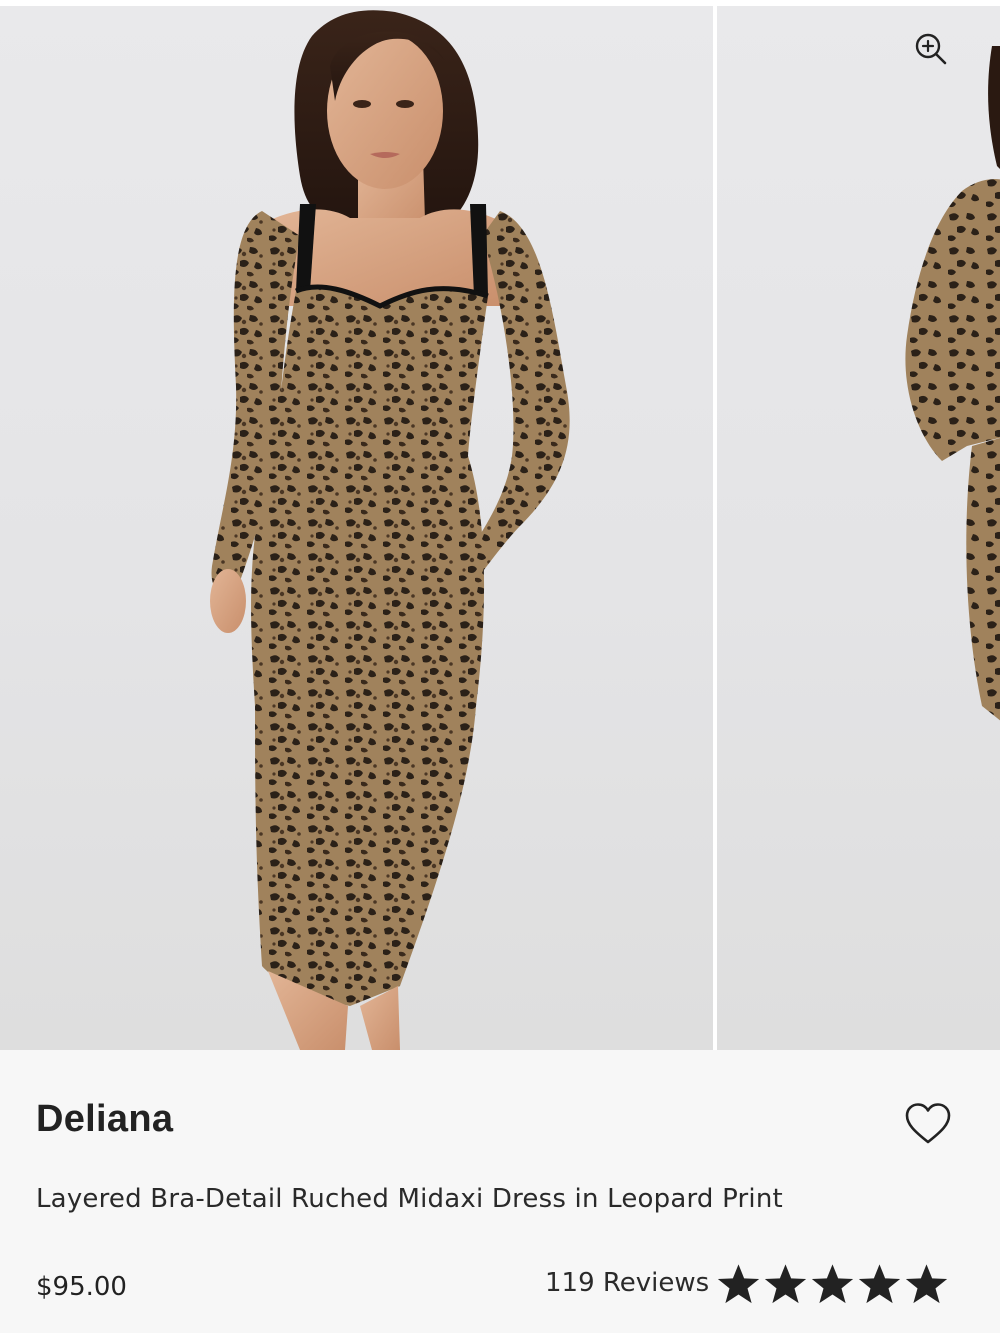  I want to click on star-rating, so click(832, 1284).